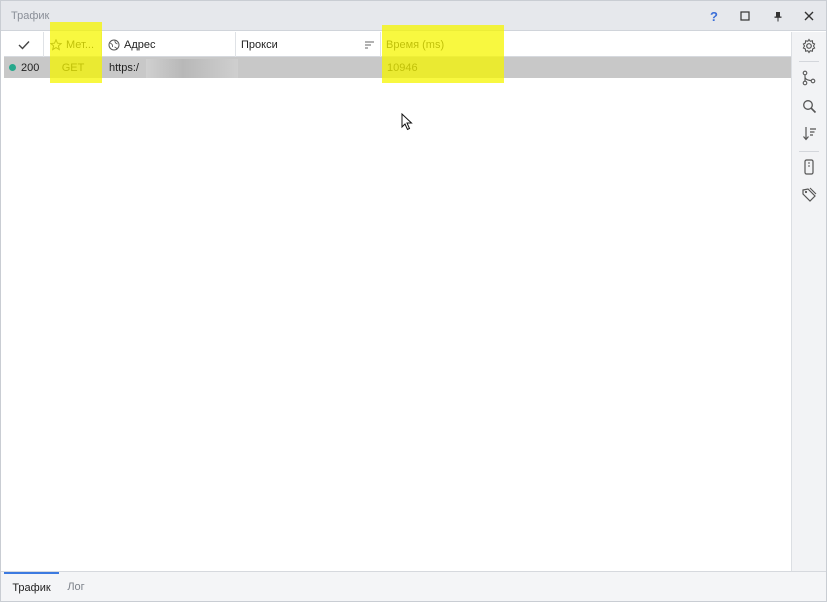 This screenshot has width=827, height=602. What do you see at coordinates (714, 16) in the screenshot?
I see `help-button: ?` at bounding box center [714, 16].